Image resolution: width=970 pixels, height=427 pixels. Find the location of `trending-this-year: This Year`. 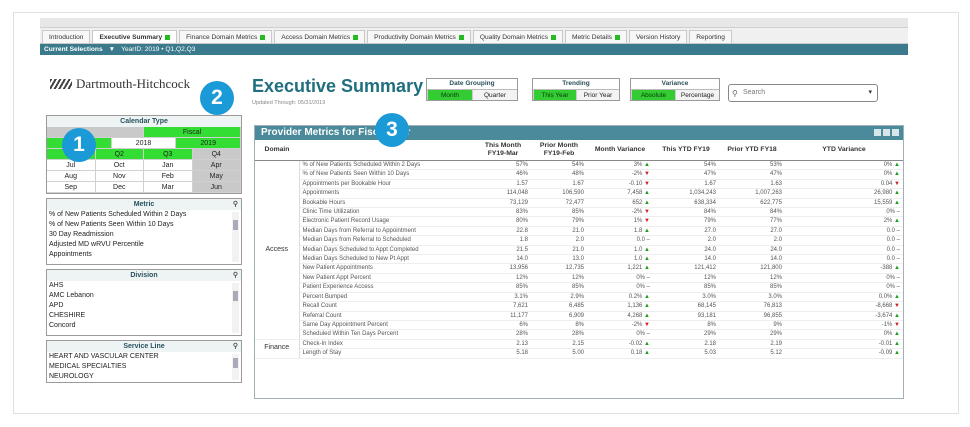

trending-this-year: This Year is located at coordinates (554, 94).